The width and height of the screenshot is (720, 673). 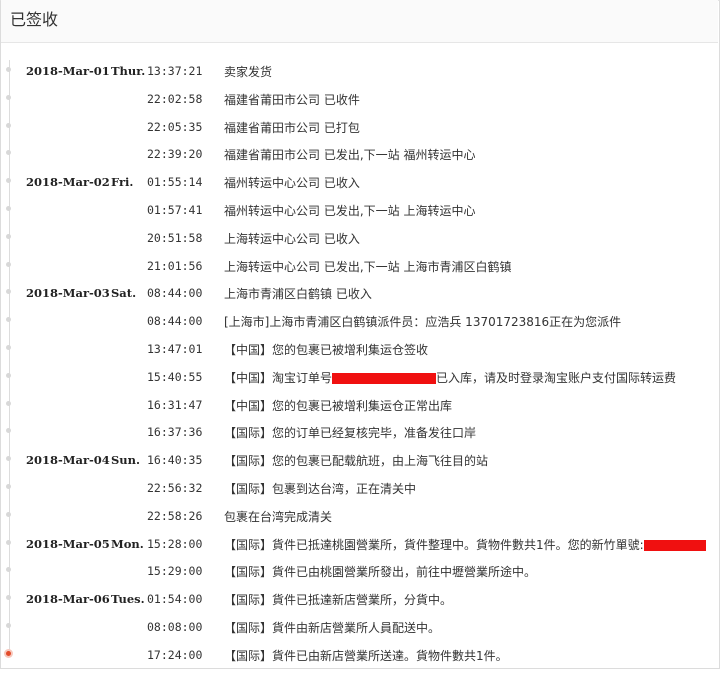 What do you see at coordinates (175, 515) in the screenshot?
I see `event-time: 22:58:26` at bounding box center [175, 515].